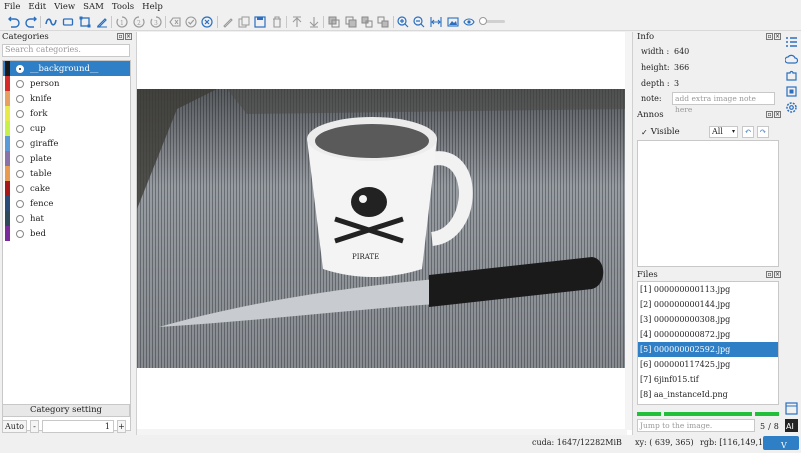  Describe the element at coordinates (66, 128) in the screenshot. I see `category-item: cup` at that location.